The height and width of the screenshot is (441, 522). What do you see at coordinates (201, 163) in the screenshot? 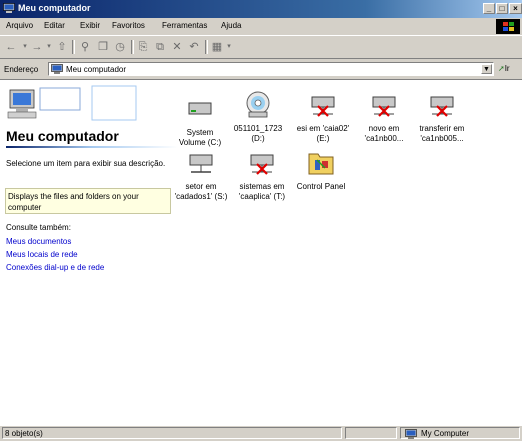
I see `network-drive-icon` at bounding box center [201, 163].